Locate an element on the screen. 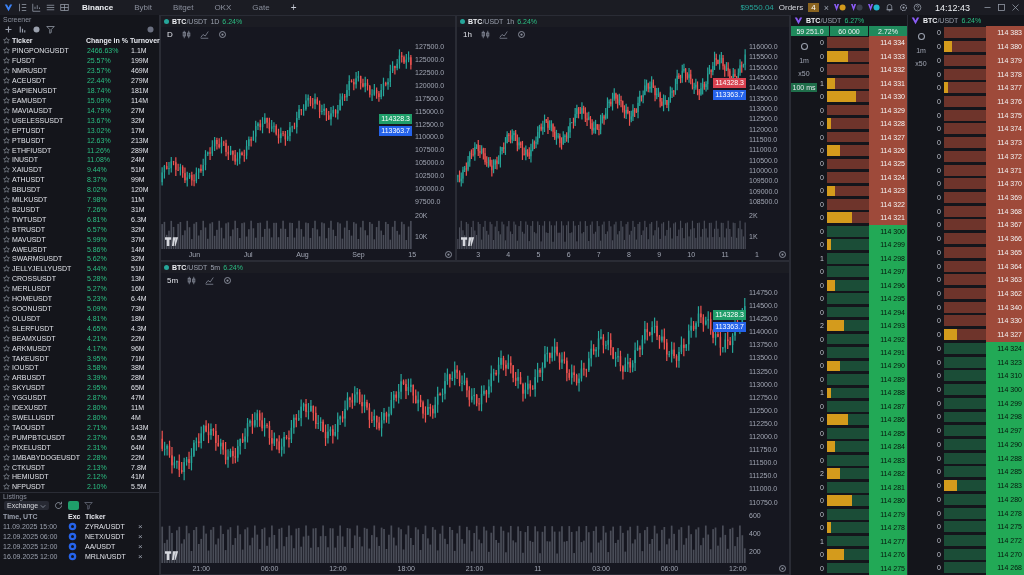 This screenshot has height=575, width=1024. bell-icon is located at coordinates (889, 7).